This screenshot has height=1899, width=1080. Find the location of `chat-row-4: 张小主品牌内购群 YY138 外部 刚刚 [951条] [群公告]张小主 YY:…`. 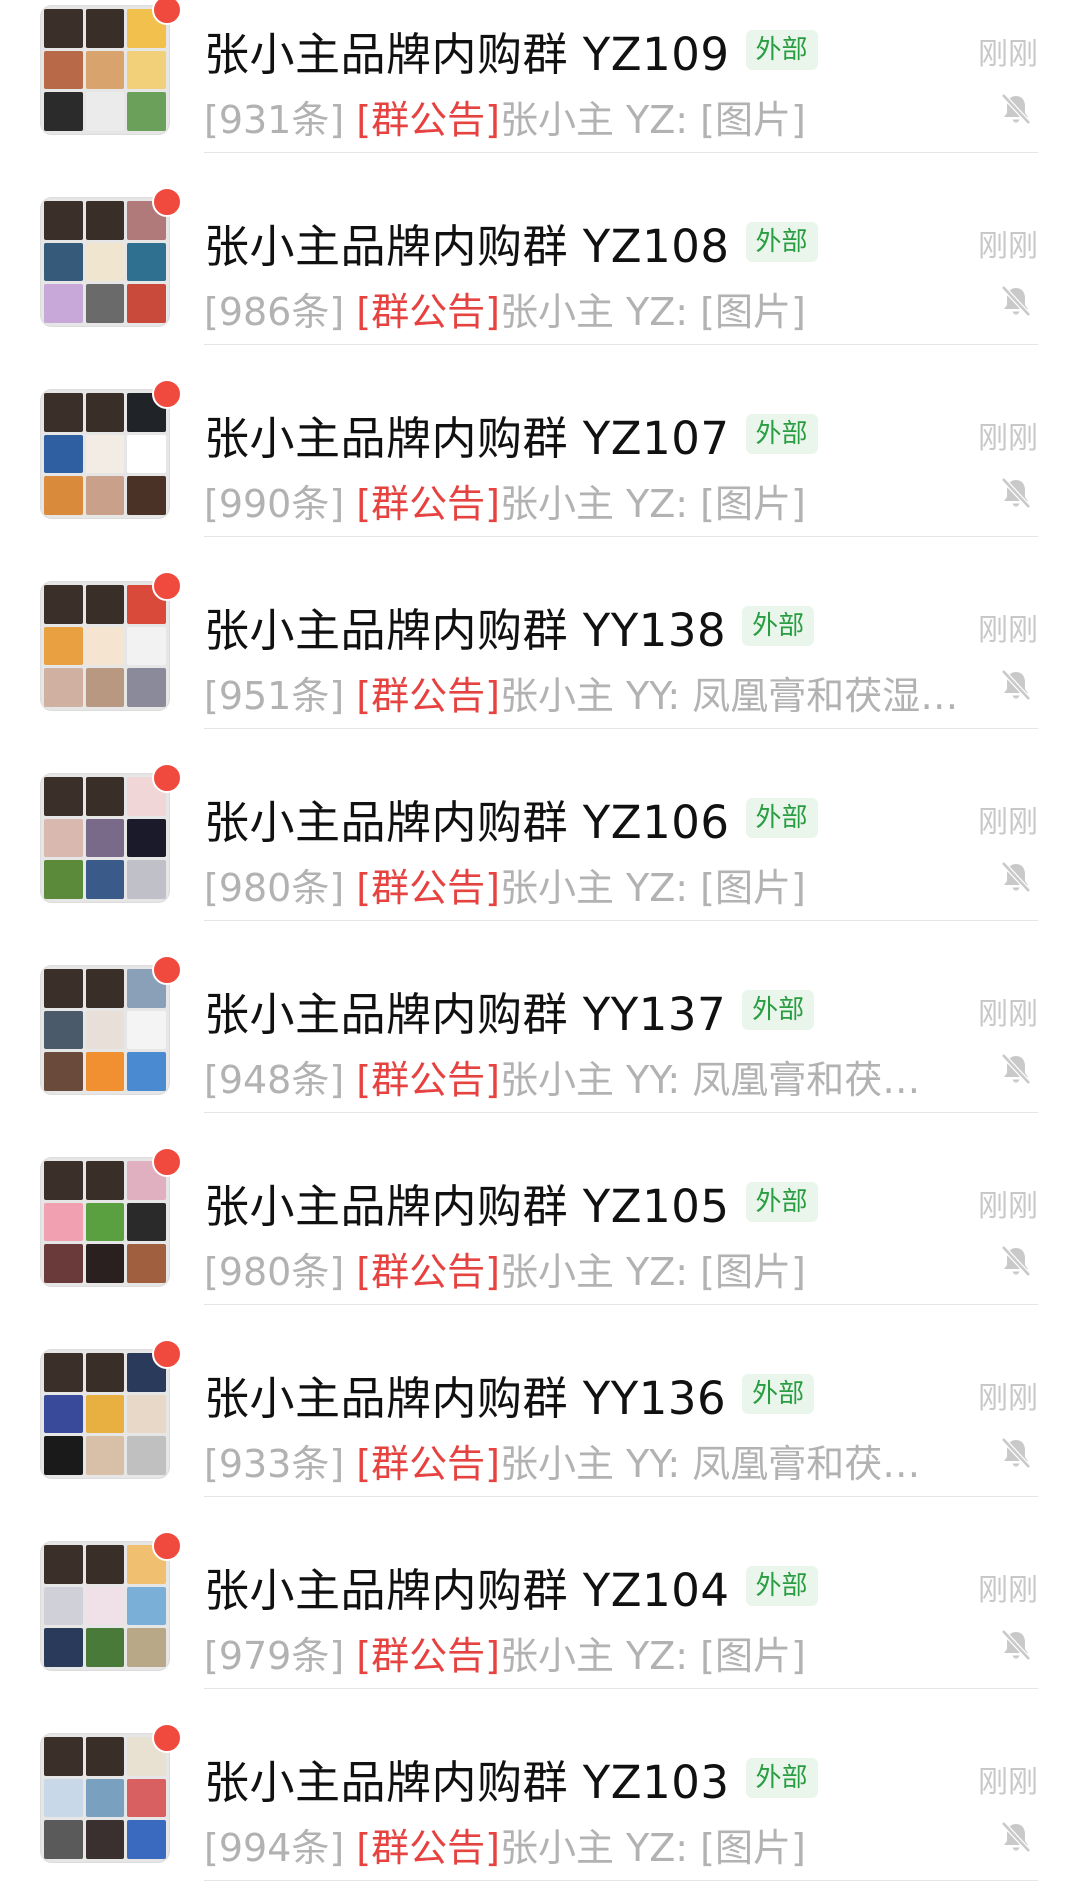

chat-row-4: 张小主品牌内购群 YY138 外部 刚刚 [951条] [群公告]张小主 YY:… is located at coordinates (540, 633).